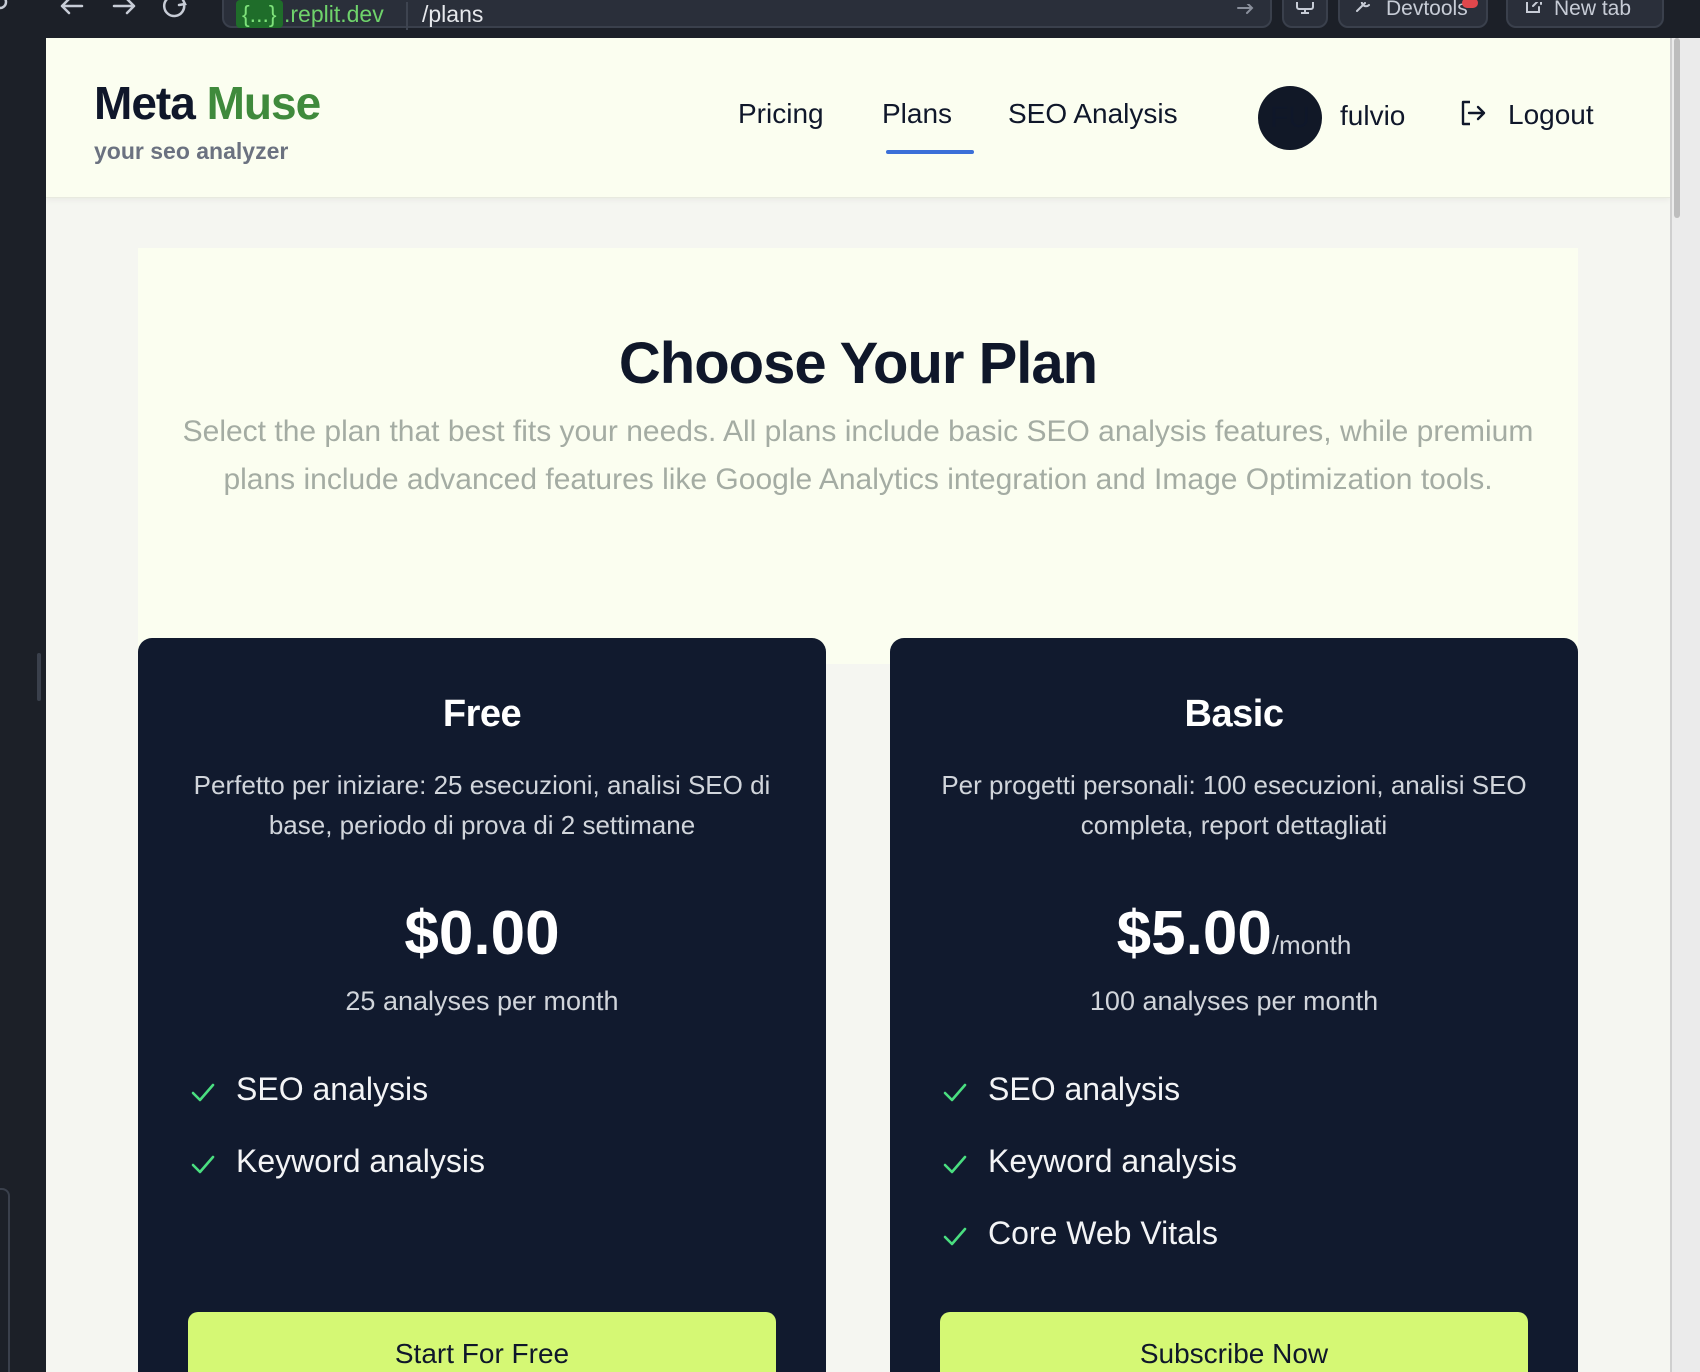 The image size is (1700, 1372). I want to click on plan-price: $0.00, so click(482, 933).